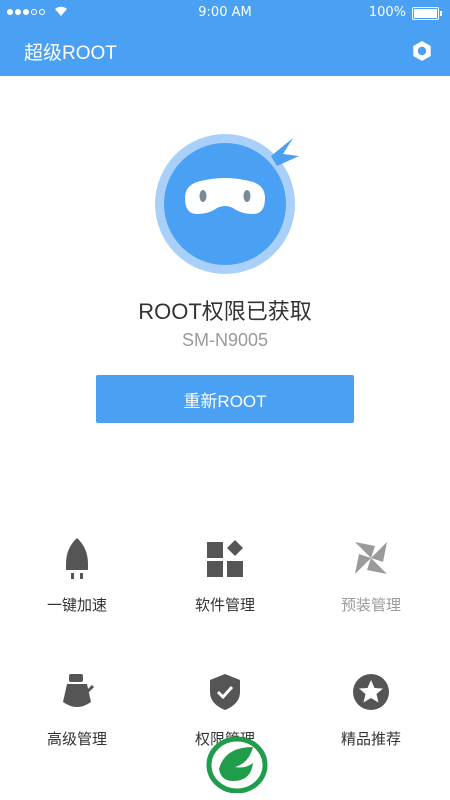 This screenshot has height=800, width=450. Describe the element at coordinates (371, 692) in the screenshot. I see `star-badge-icon` at that location.